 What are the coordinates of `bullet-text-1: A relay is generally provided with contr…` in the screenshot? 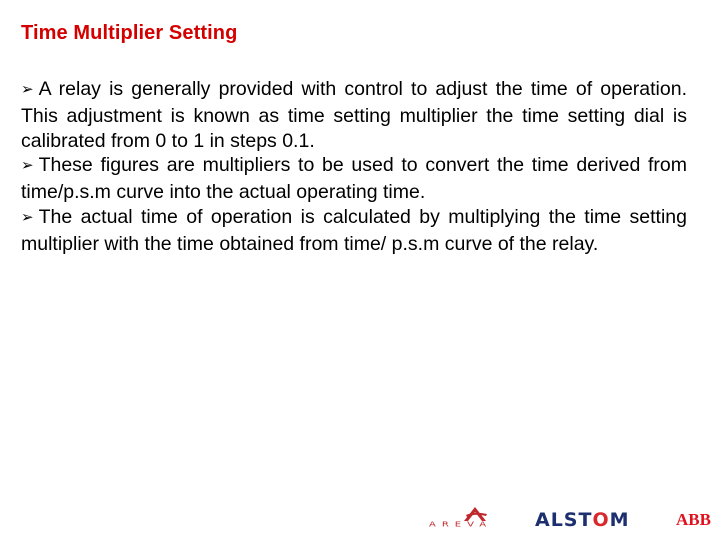 It's located at (354, 115).